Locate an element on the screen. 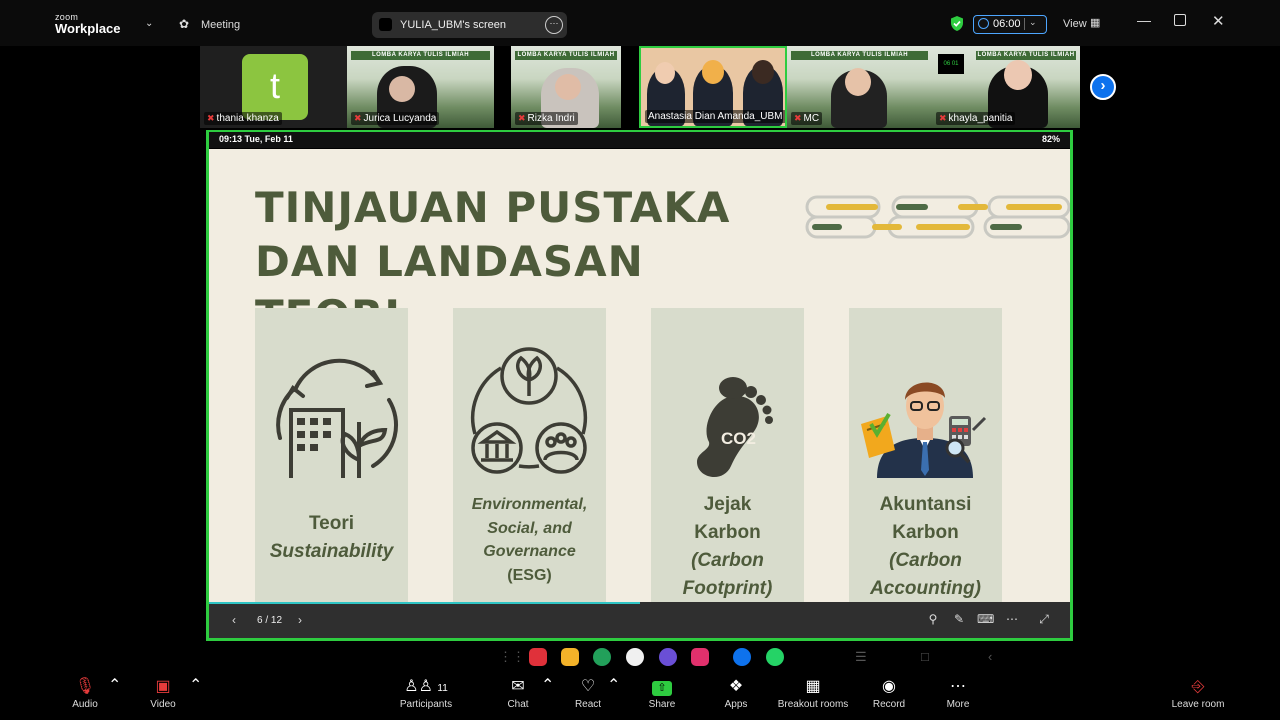 This screenshot has height=720, width=1280. whatsapp-app-icon is located at coordinates (775, 657).